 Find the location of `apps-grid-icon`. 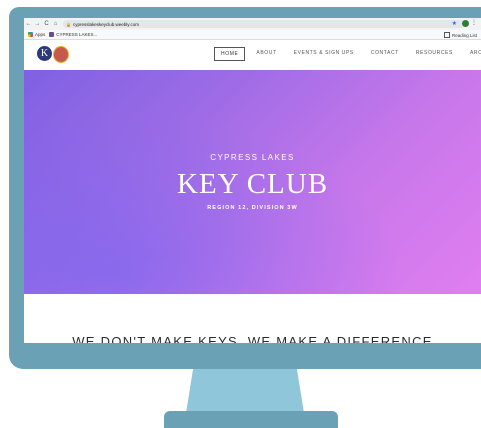

apps-grid-icon is located at coordinates (30, 34).